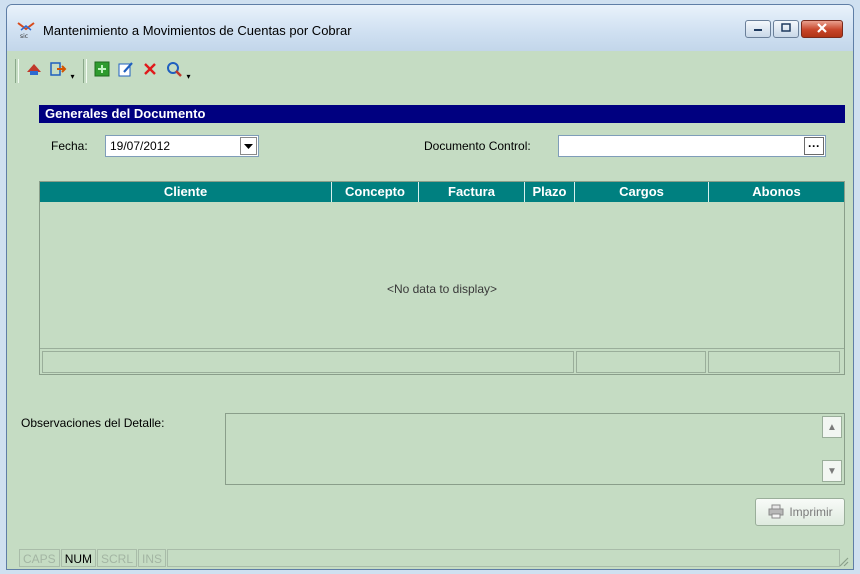 The image size is (860, 574). I want to click on print-button: Imprimir, so click(800, 512).